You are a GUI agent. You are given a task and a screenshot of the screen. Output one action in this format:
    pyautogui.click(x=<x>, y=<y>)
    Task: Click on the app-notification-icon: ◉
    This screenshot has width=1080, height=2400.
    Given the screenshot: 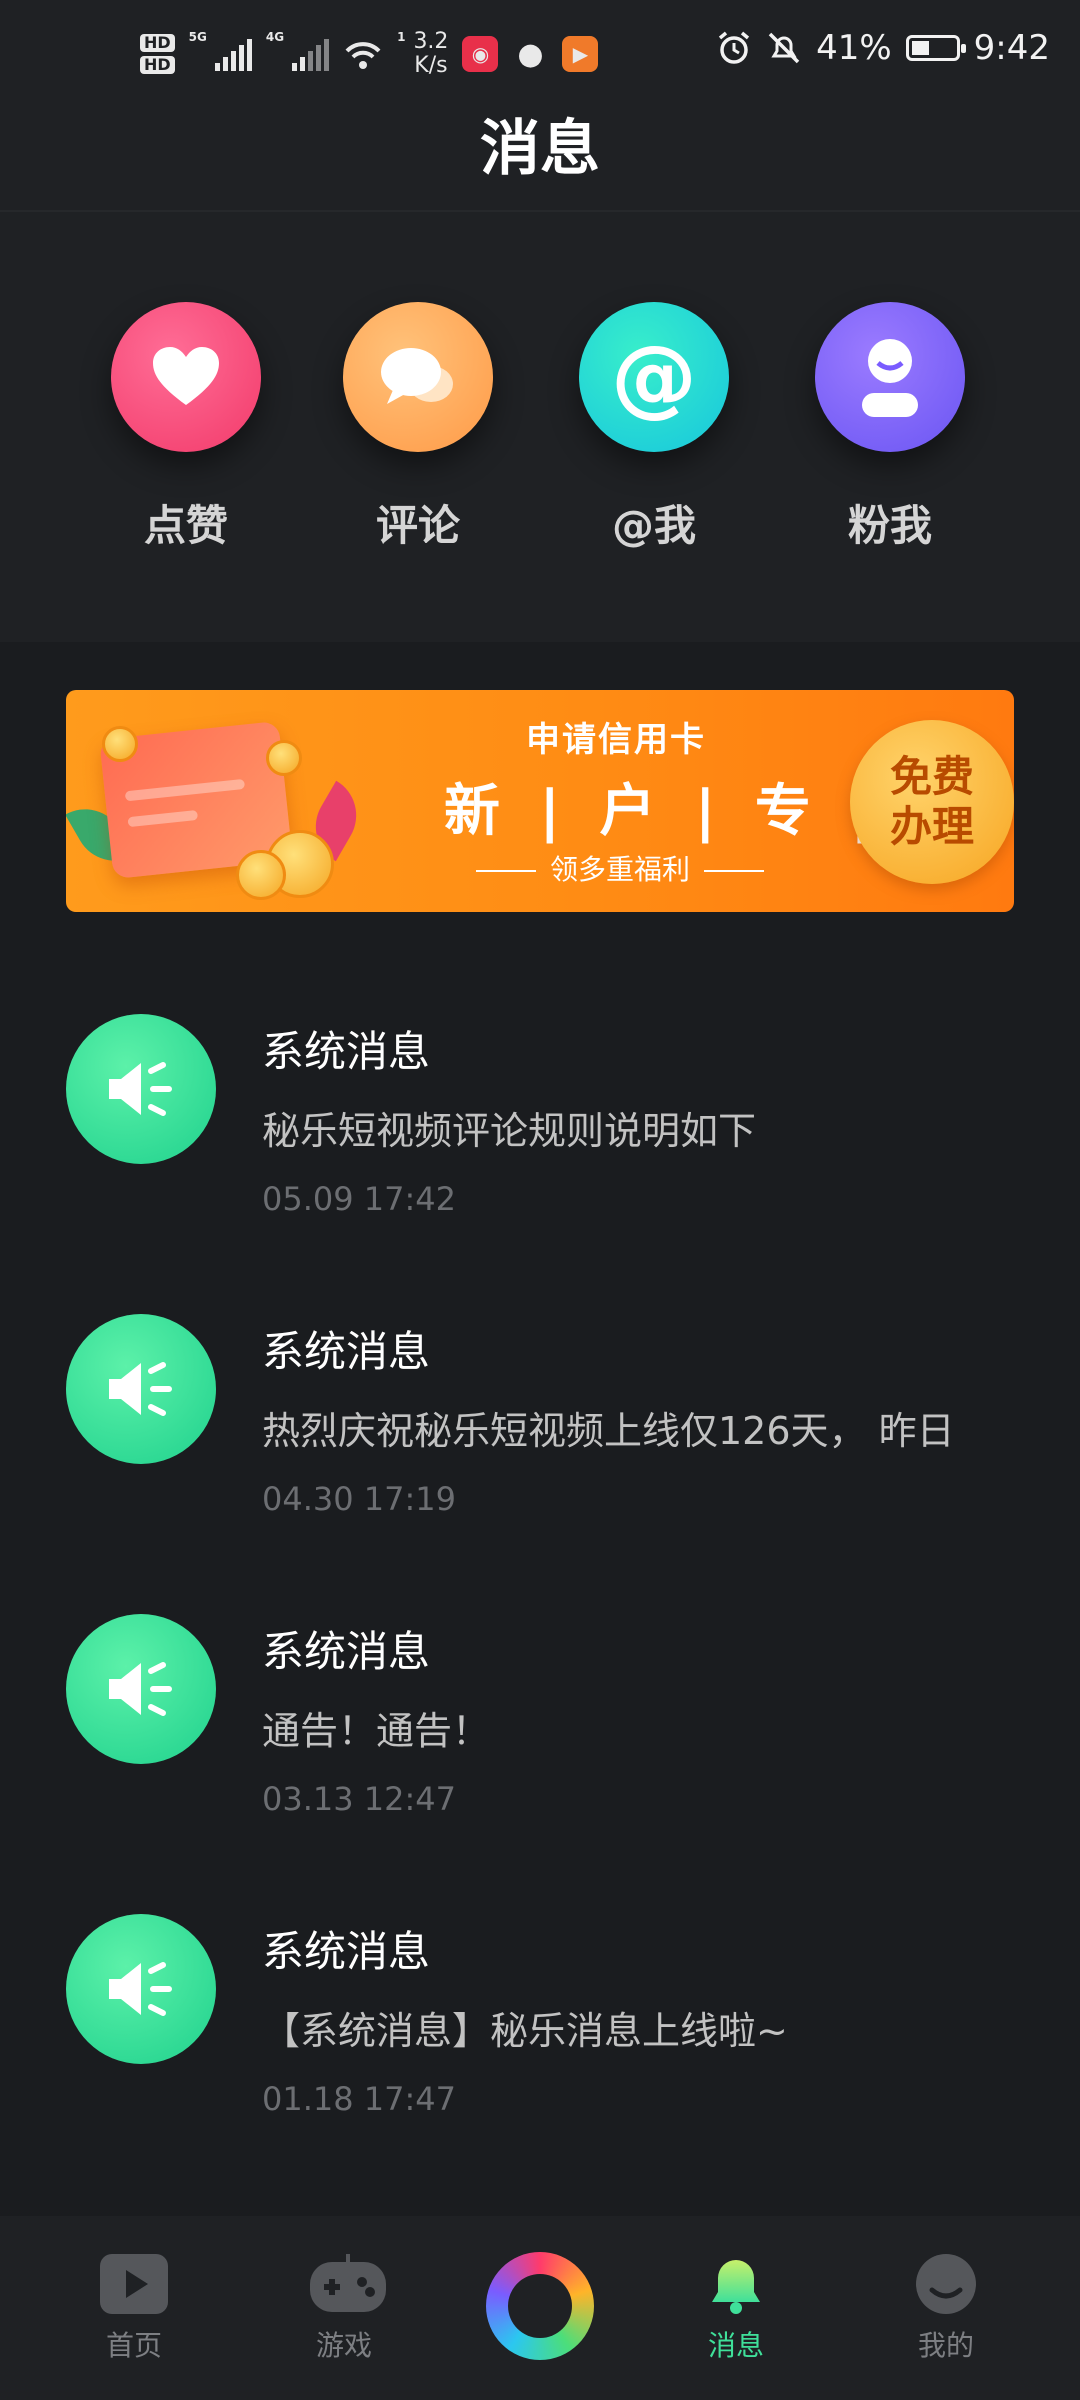 What is the action you would take?
    pyautogui.click(x=480, y=54)
    